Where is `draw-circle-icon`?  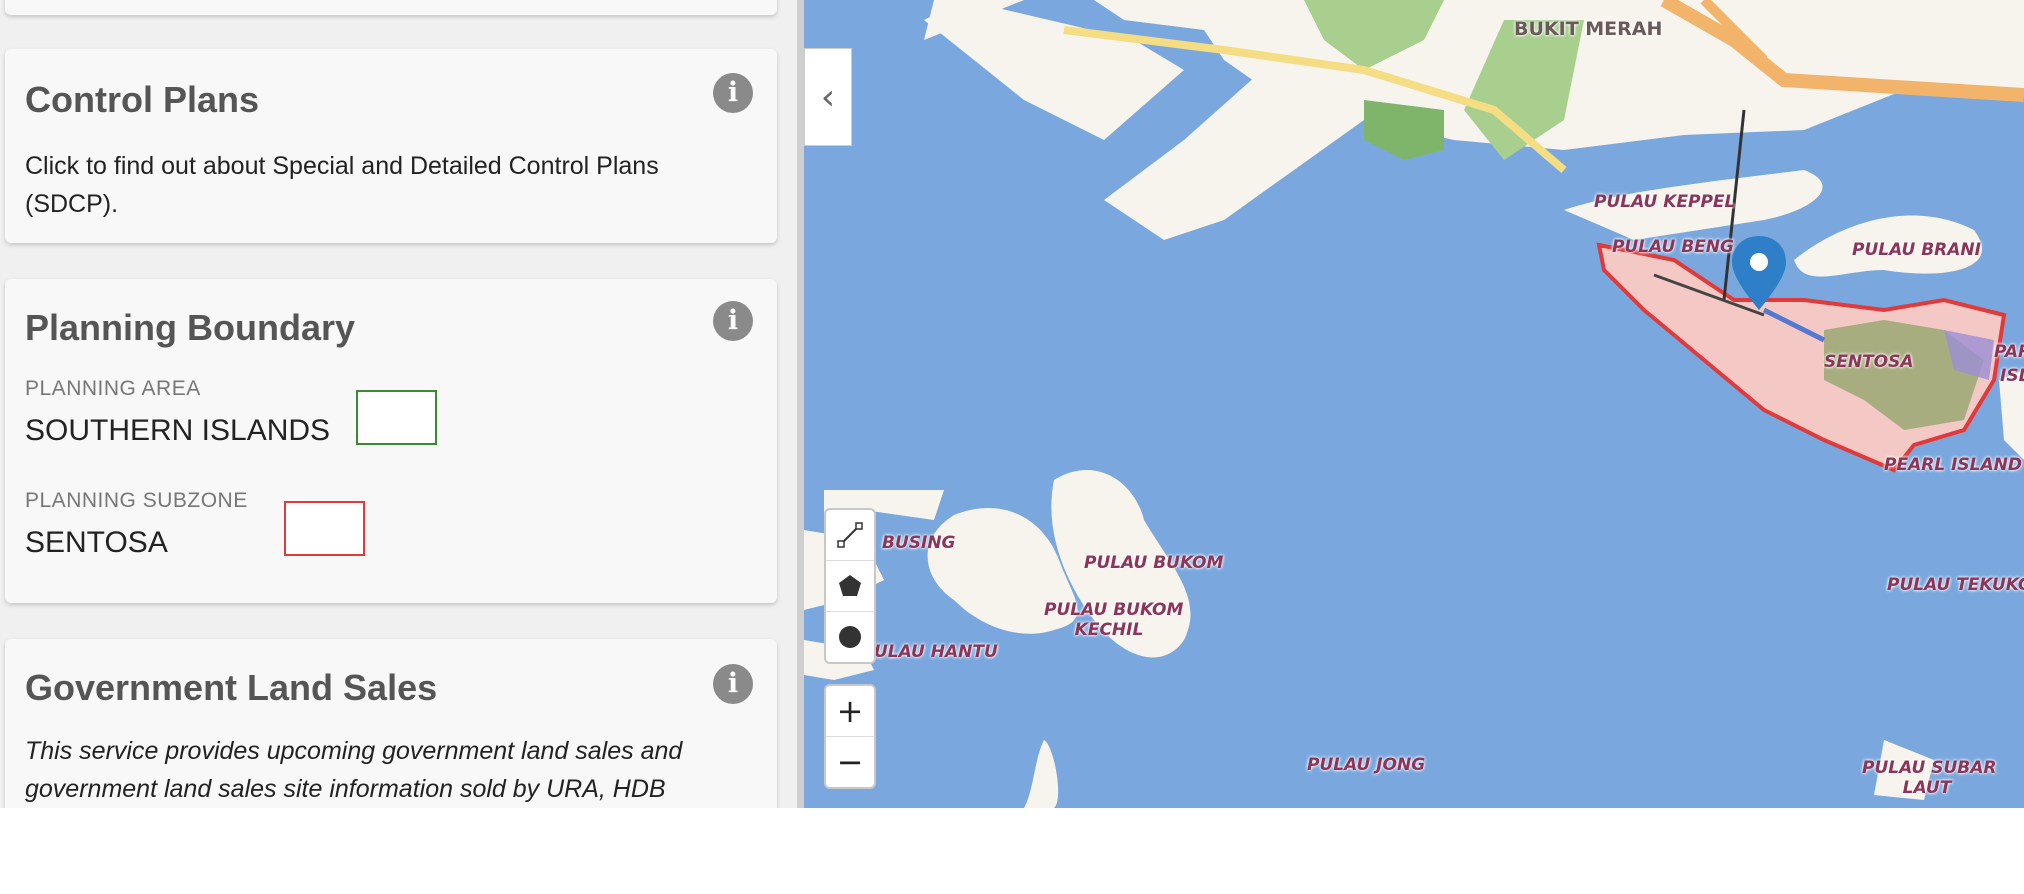
draw-circle-icon is located at coordinates (850, 637).